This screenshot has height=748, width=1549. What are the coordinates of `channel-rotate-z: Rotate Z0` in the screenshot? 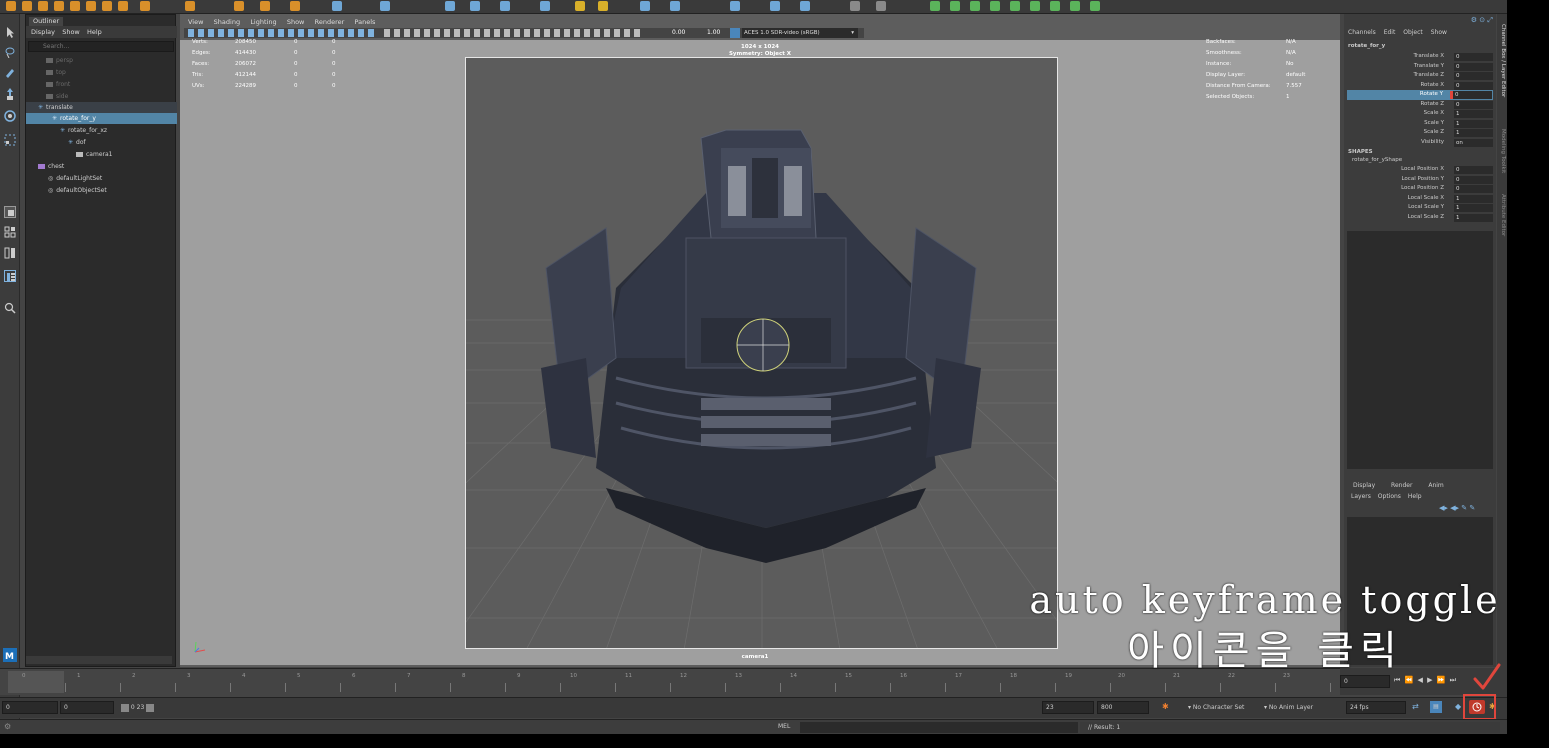 It's located at (1421, 105).